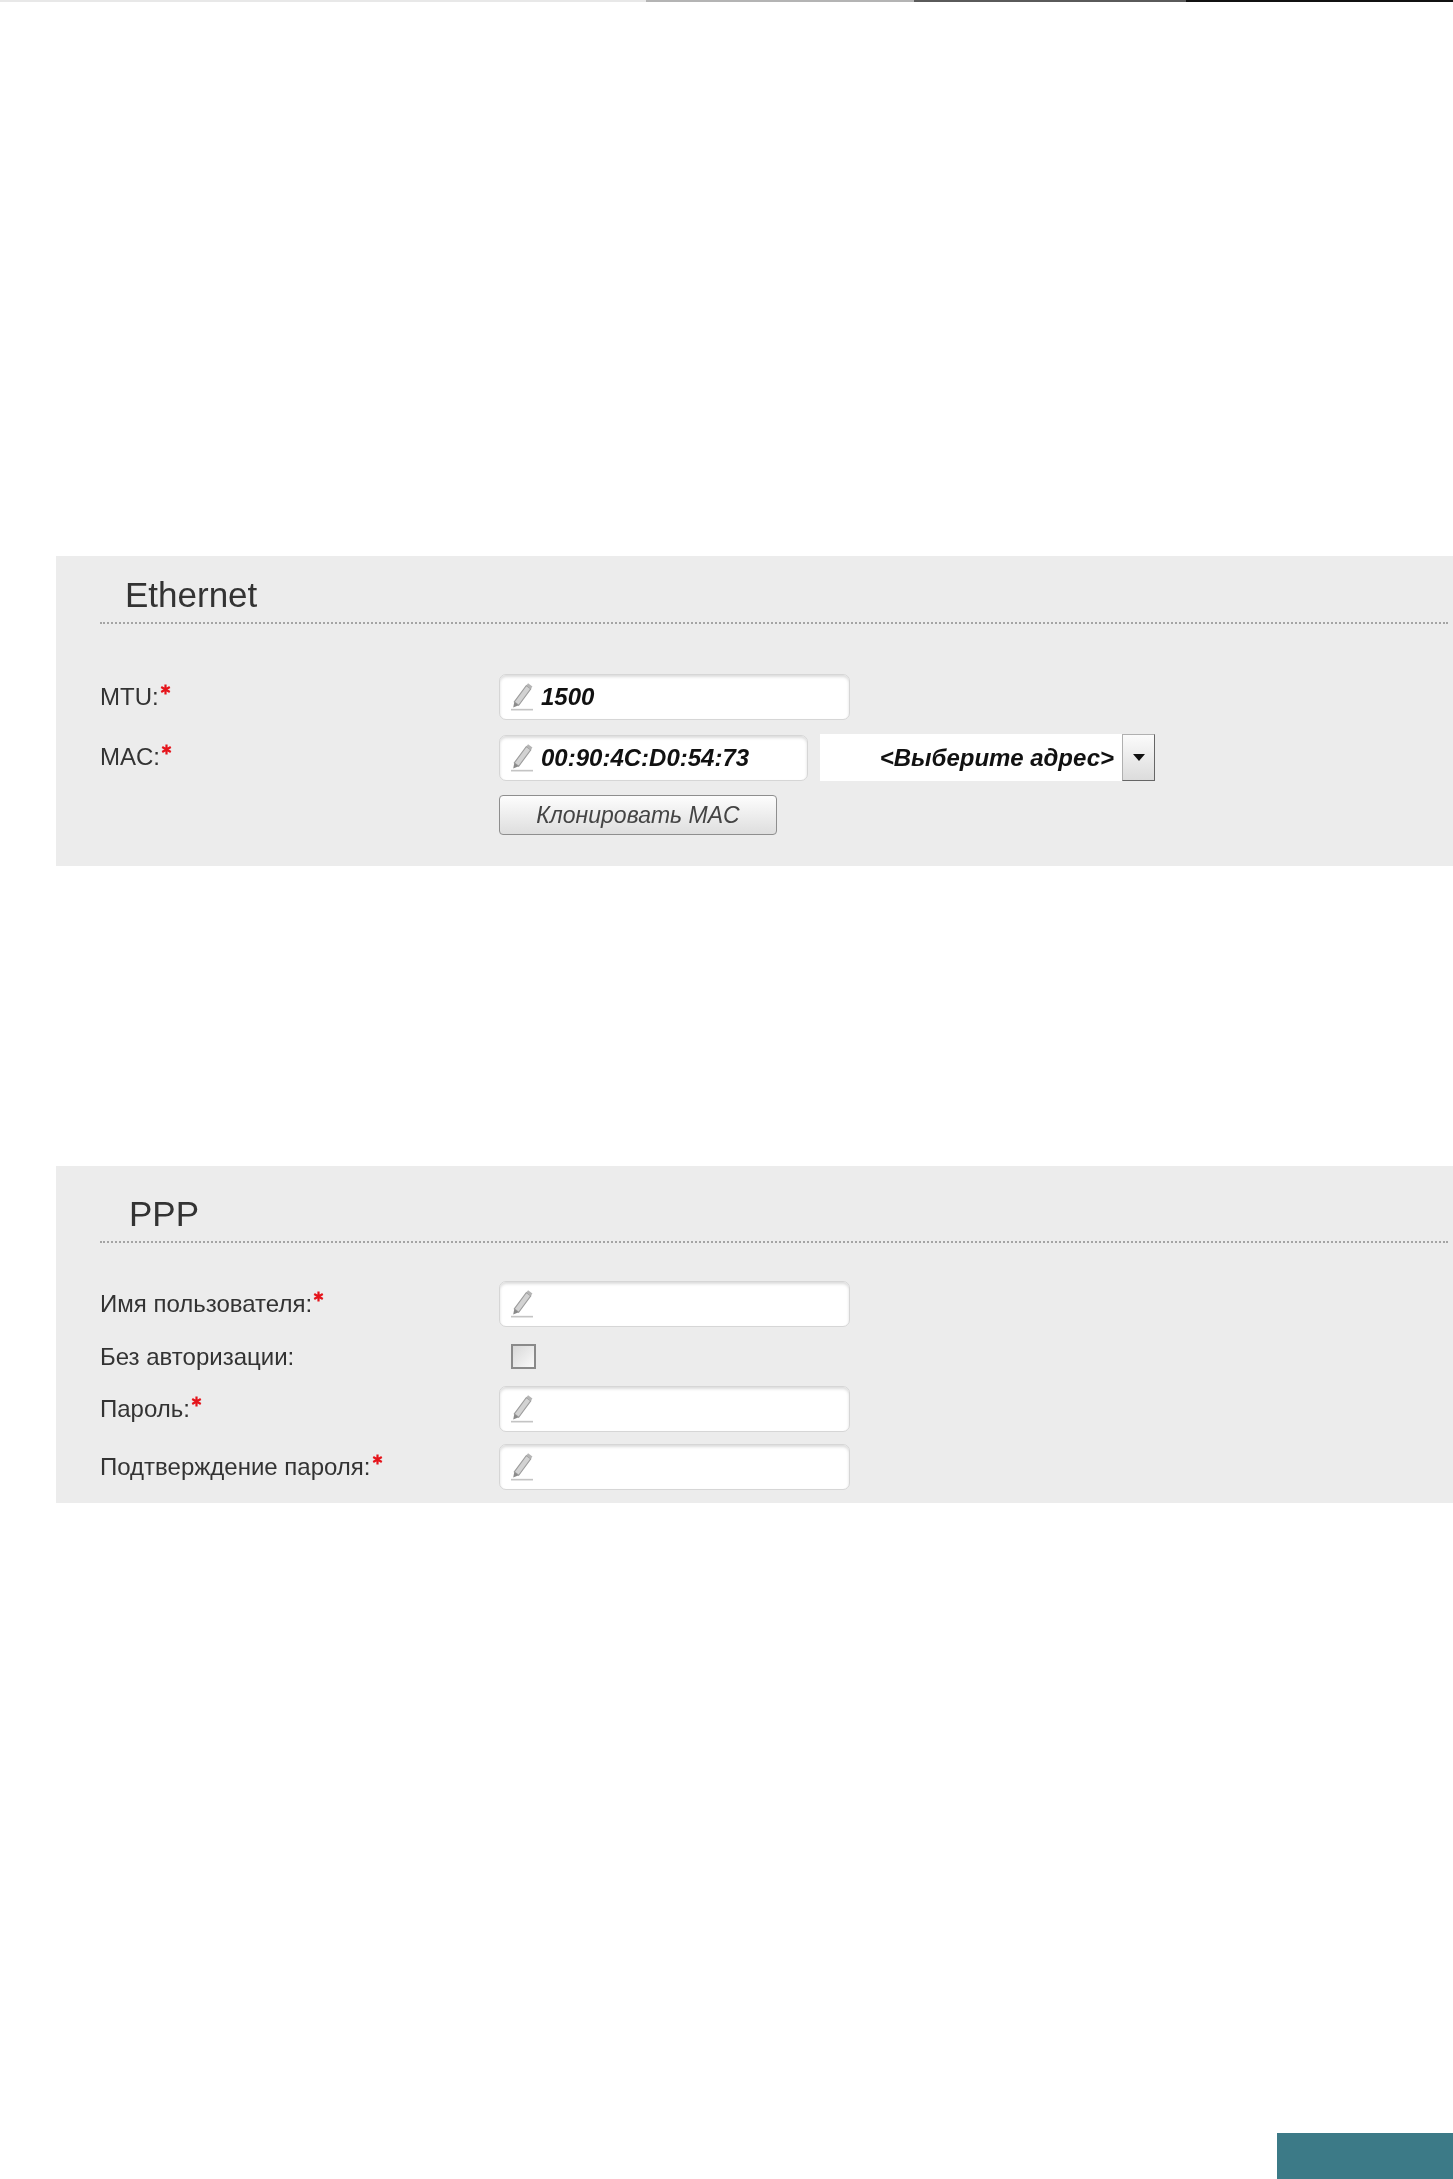 The image size is (1453, 2179). Describe the element at coordinates (674, 697) in the screenshot. I see `text-input-field: 1500` at that location.